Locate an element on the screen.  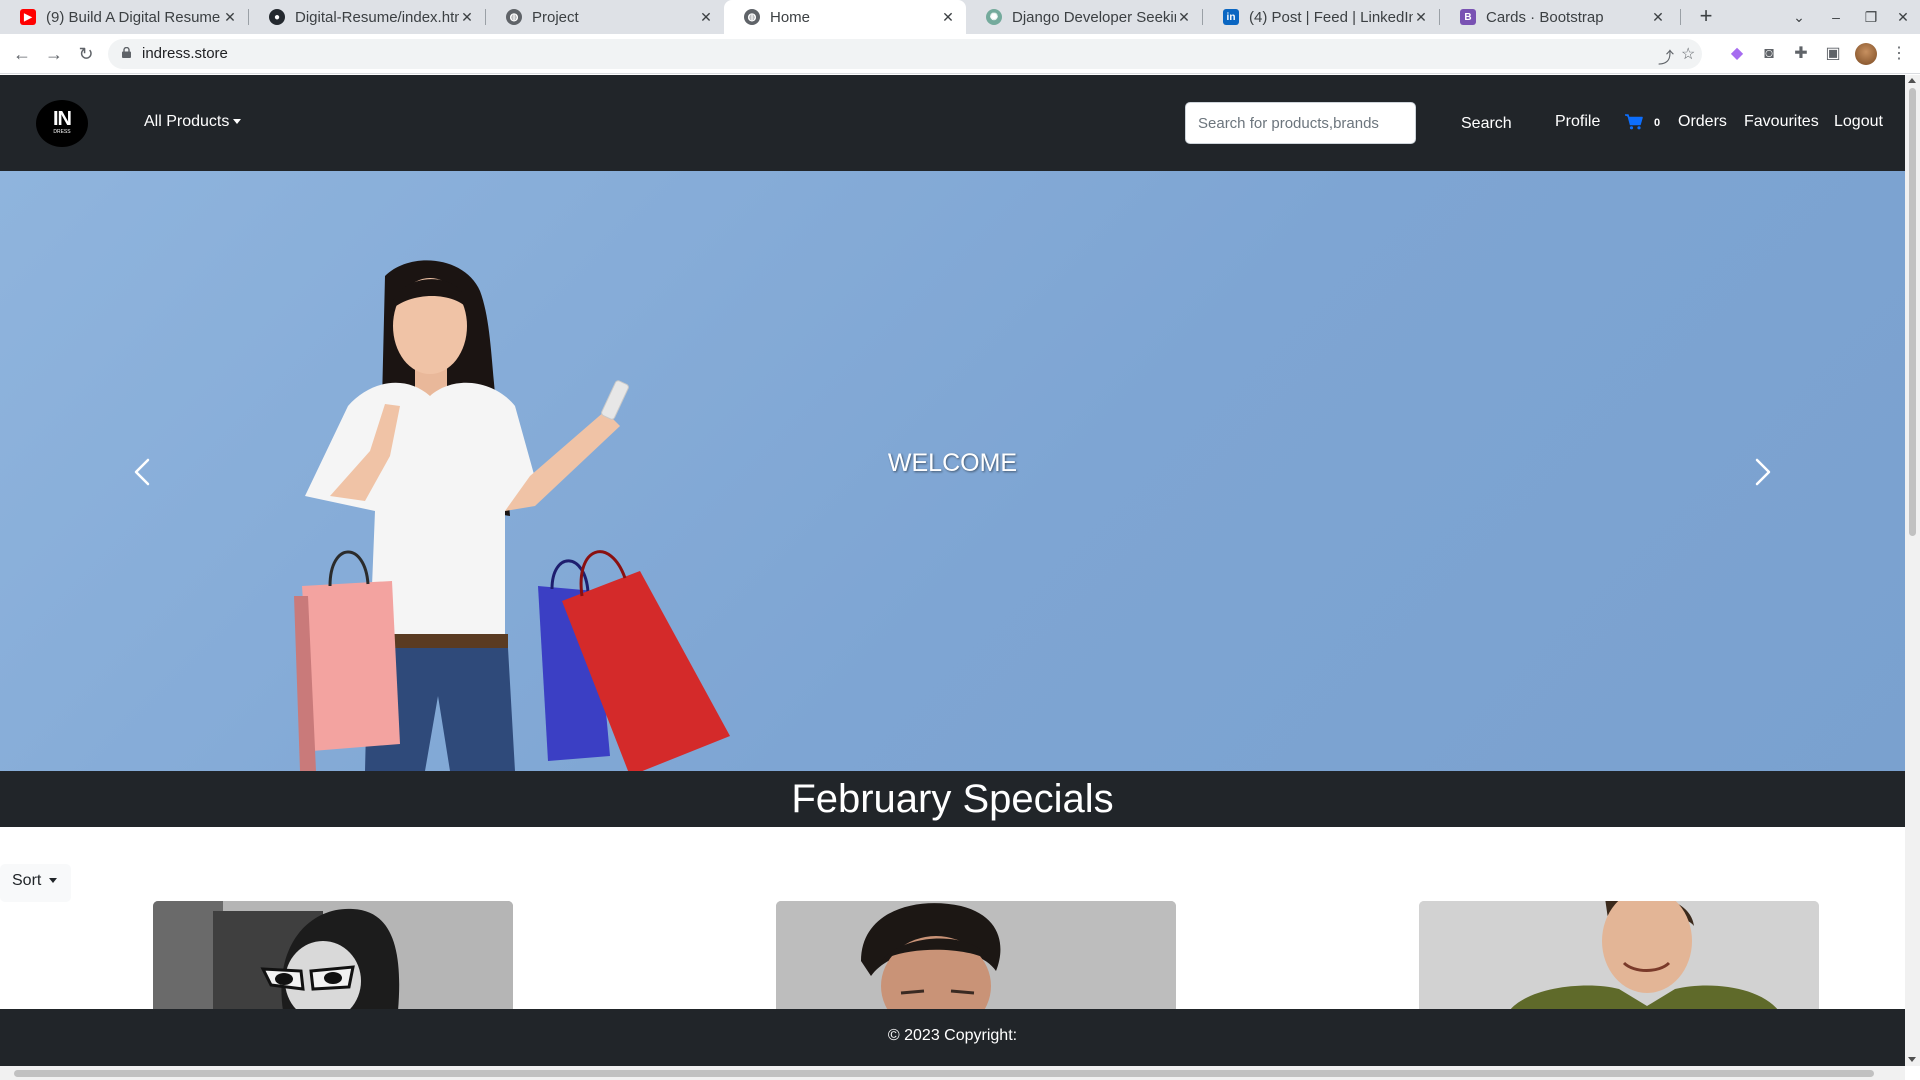
profile-link: Profile is located at coordinates (1577, 122).